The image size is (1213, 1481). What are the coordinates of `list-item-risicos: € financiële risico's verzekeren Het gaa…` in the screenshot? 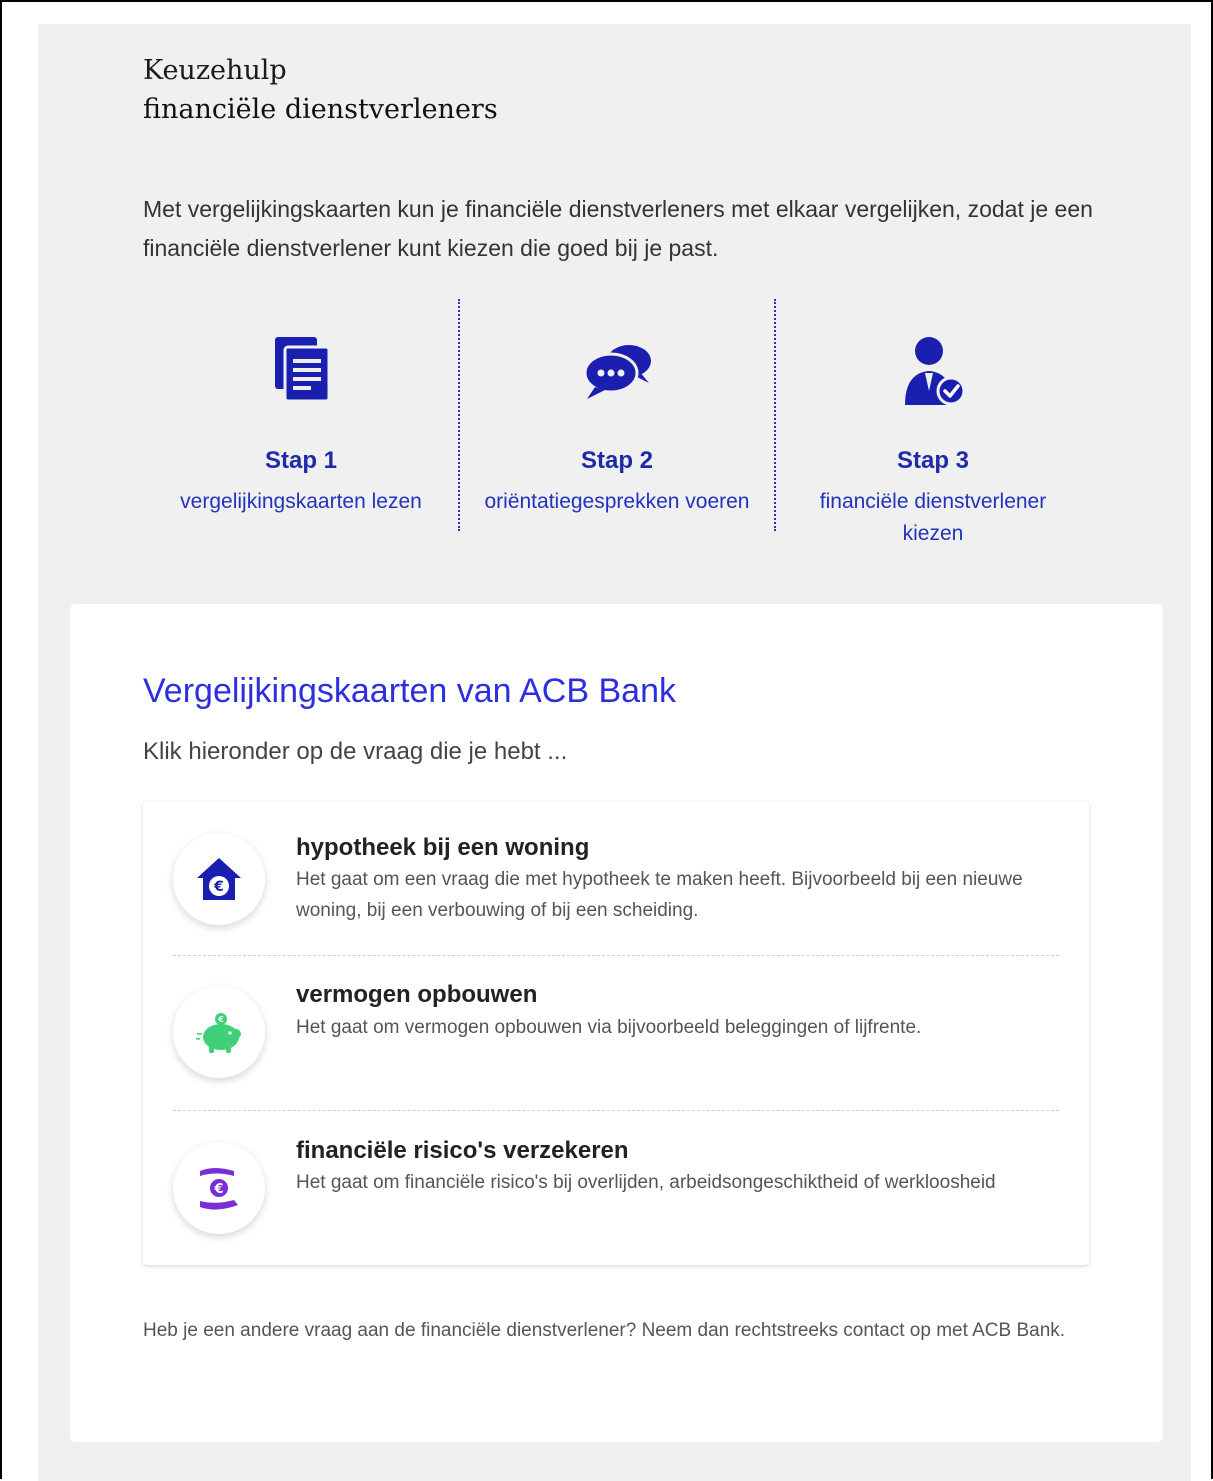 It's located at (616, 1188).